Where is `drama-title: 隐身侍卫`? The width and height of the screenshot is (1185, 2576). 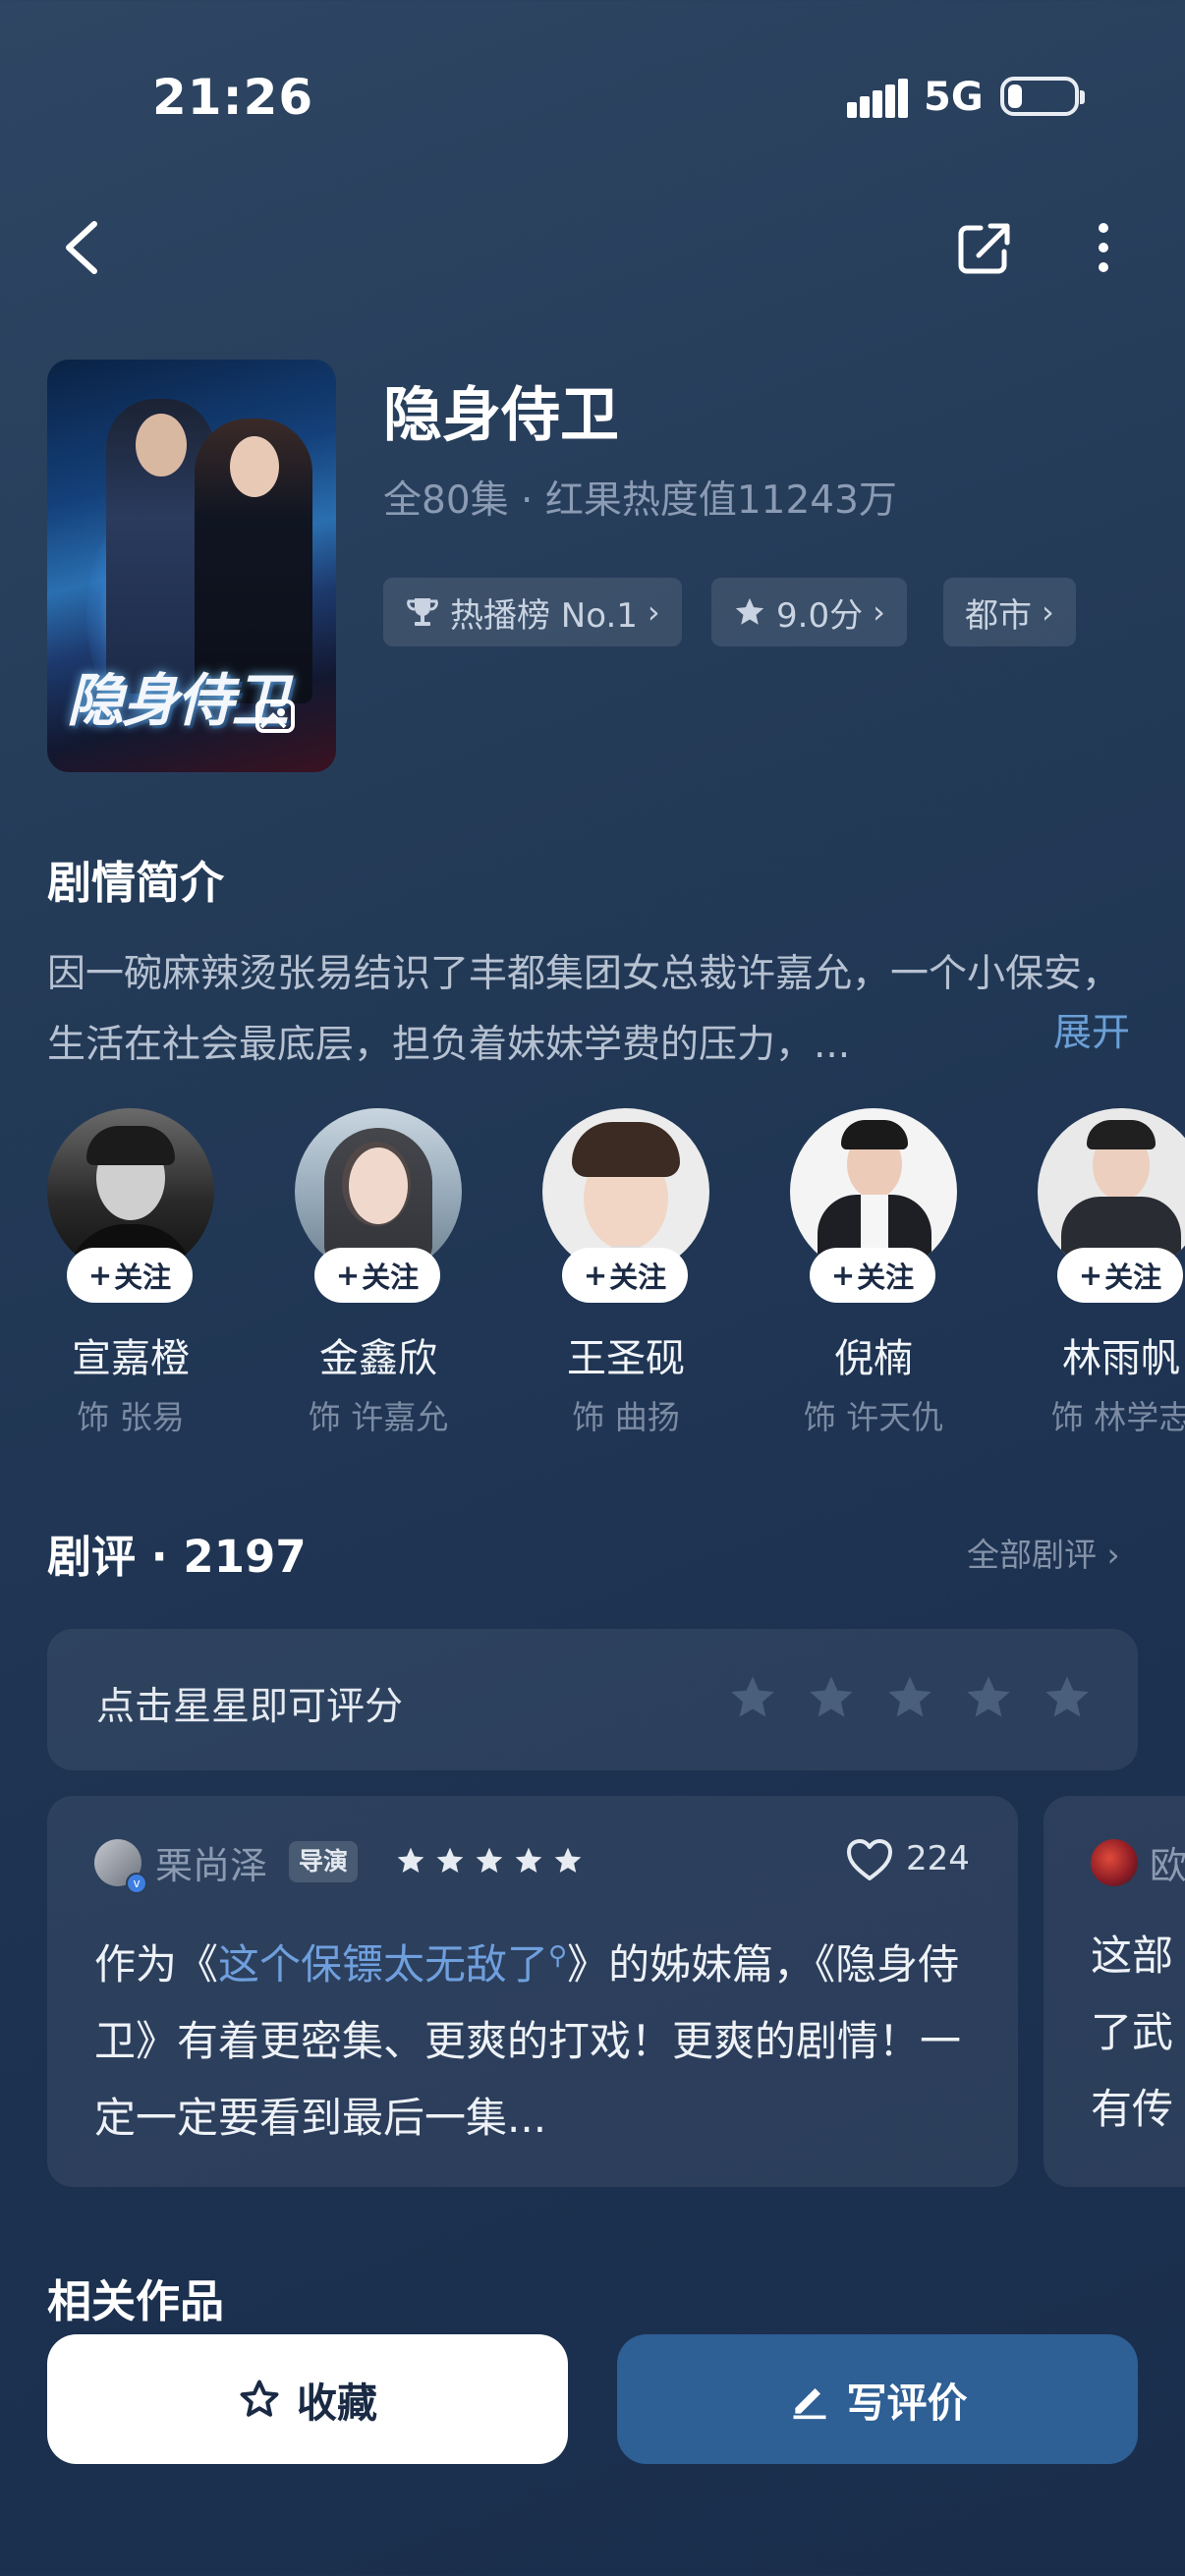
drama-title: 隐身侍卫 is located at coordinates (501, 415).